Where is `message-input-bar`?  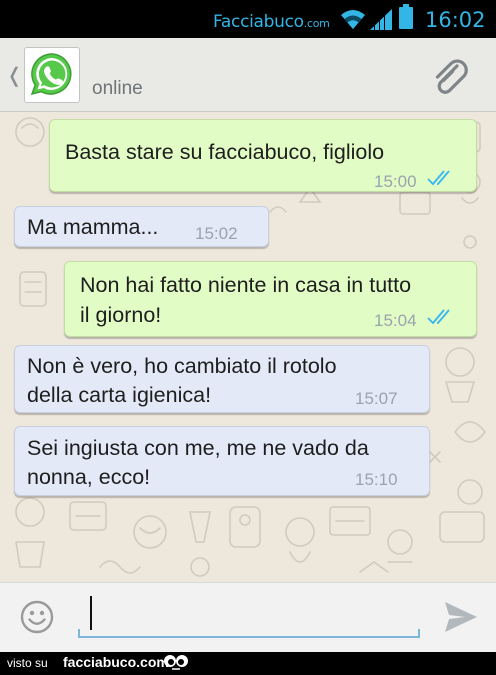 message-input-bar is located at coordinates (248, 617).